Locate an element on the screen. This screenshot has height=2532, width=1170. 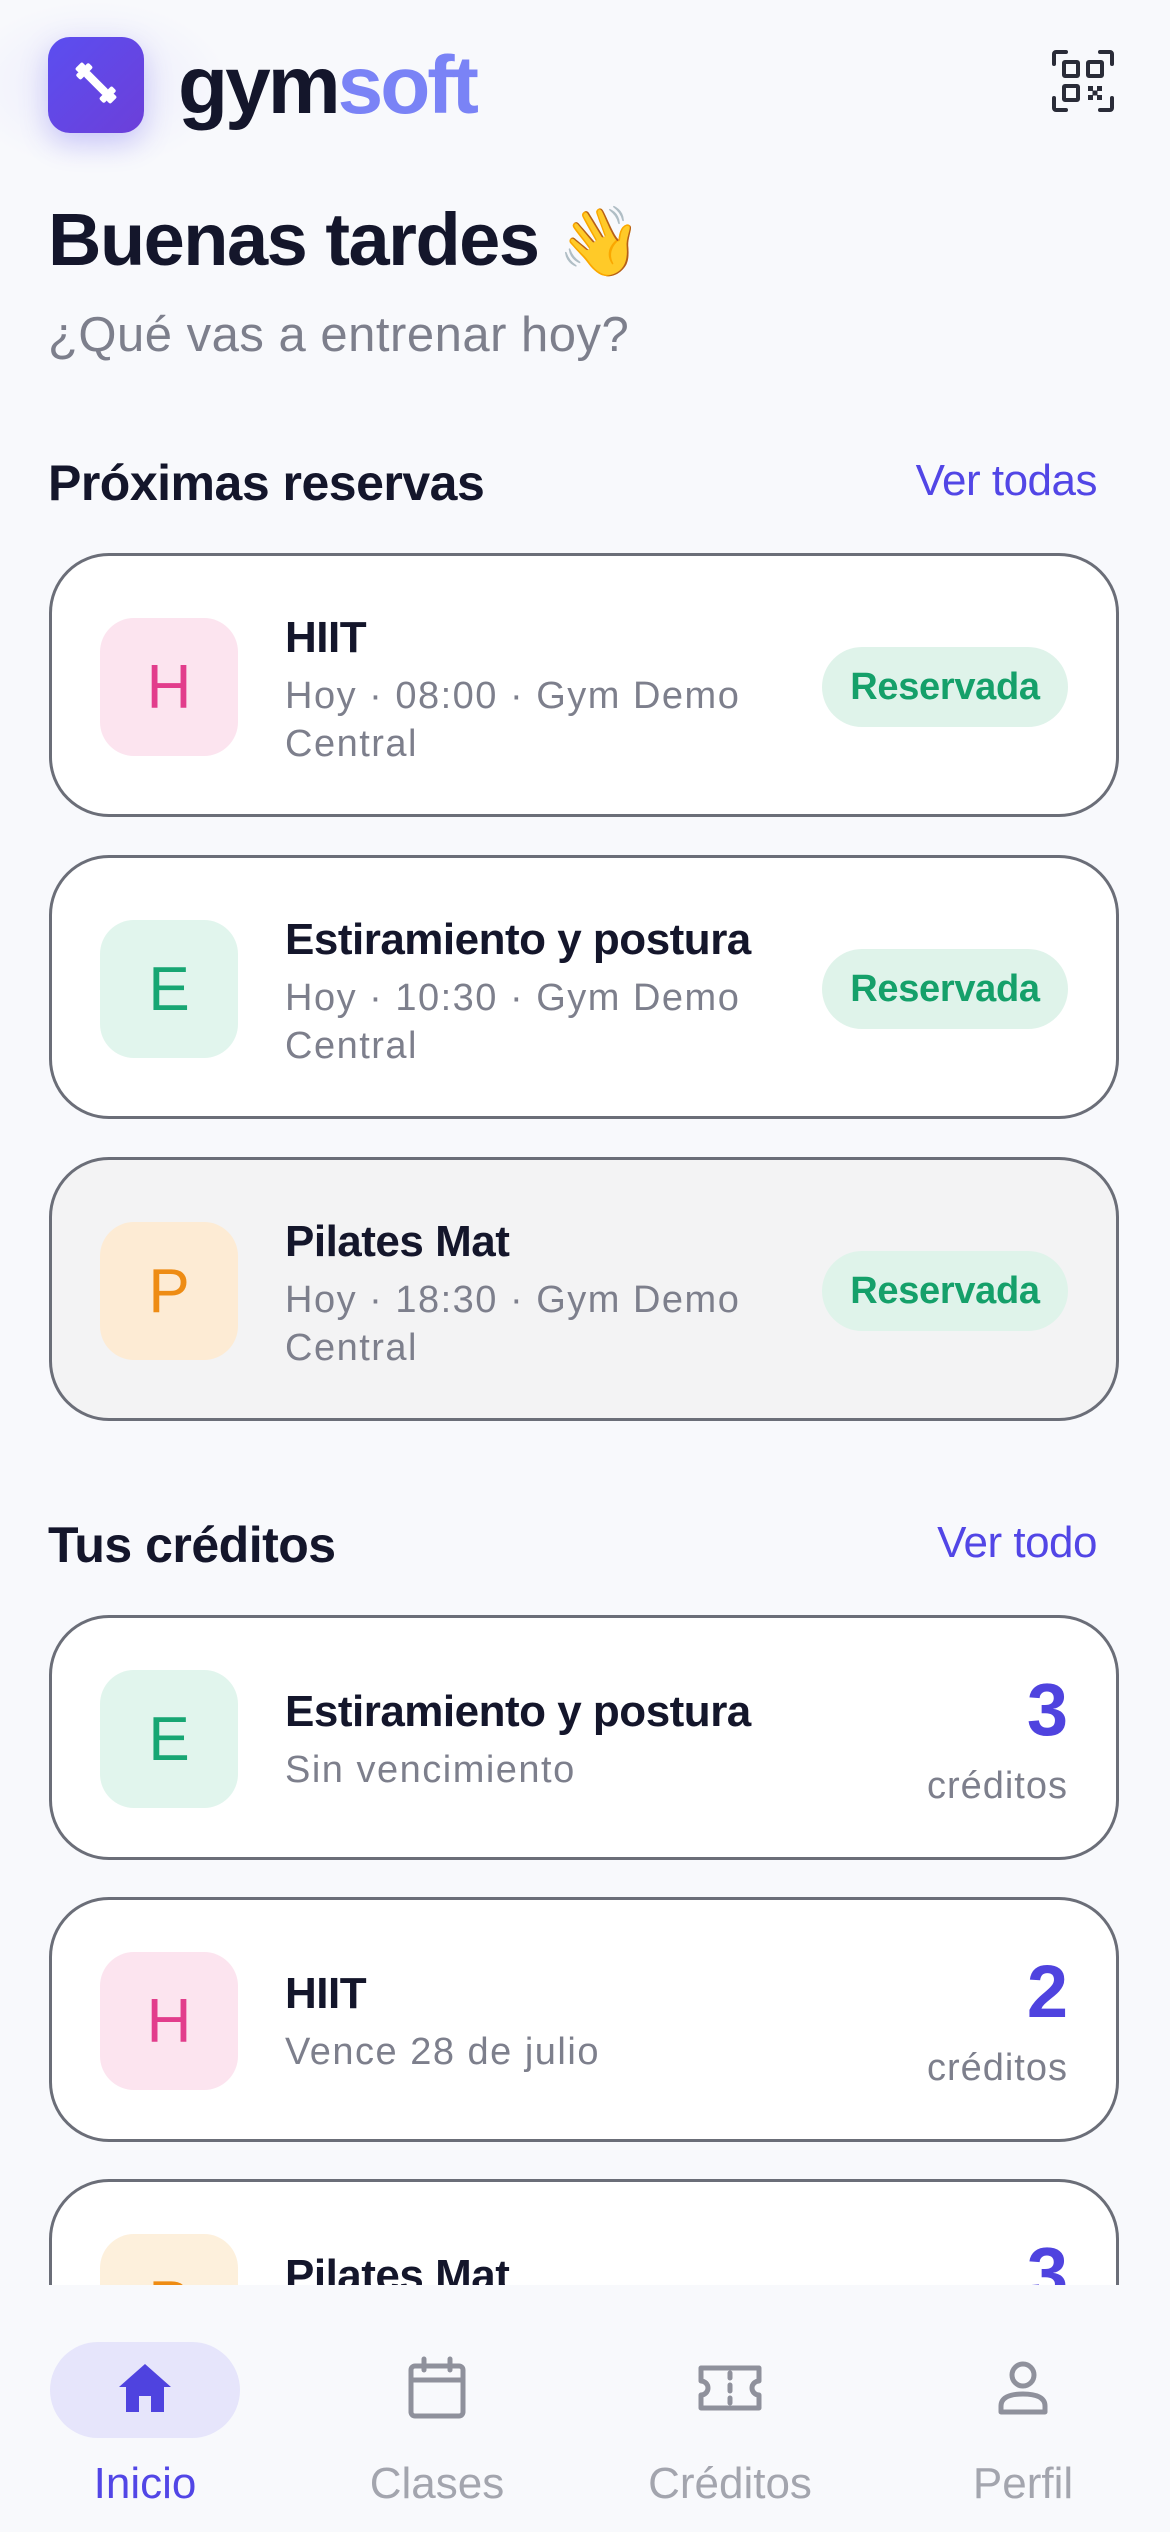
greeting-title: Buenas tardes 👋 is located at coordinates (345, 241).